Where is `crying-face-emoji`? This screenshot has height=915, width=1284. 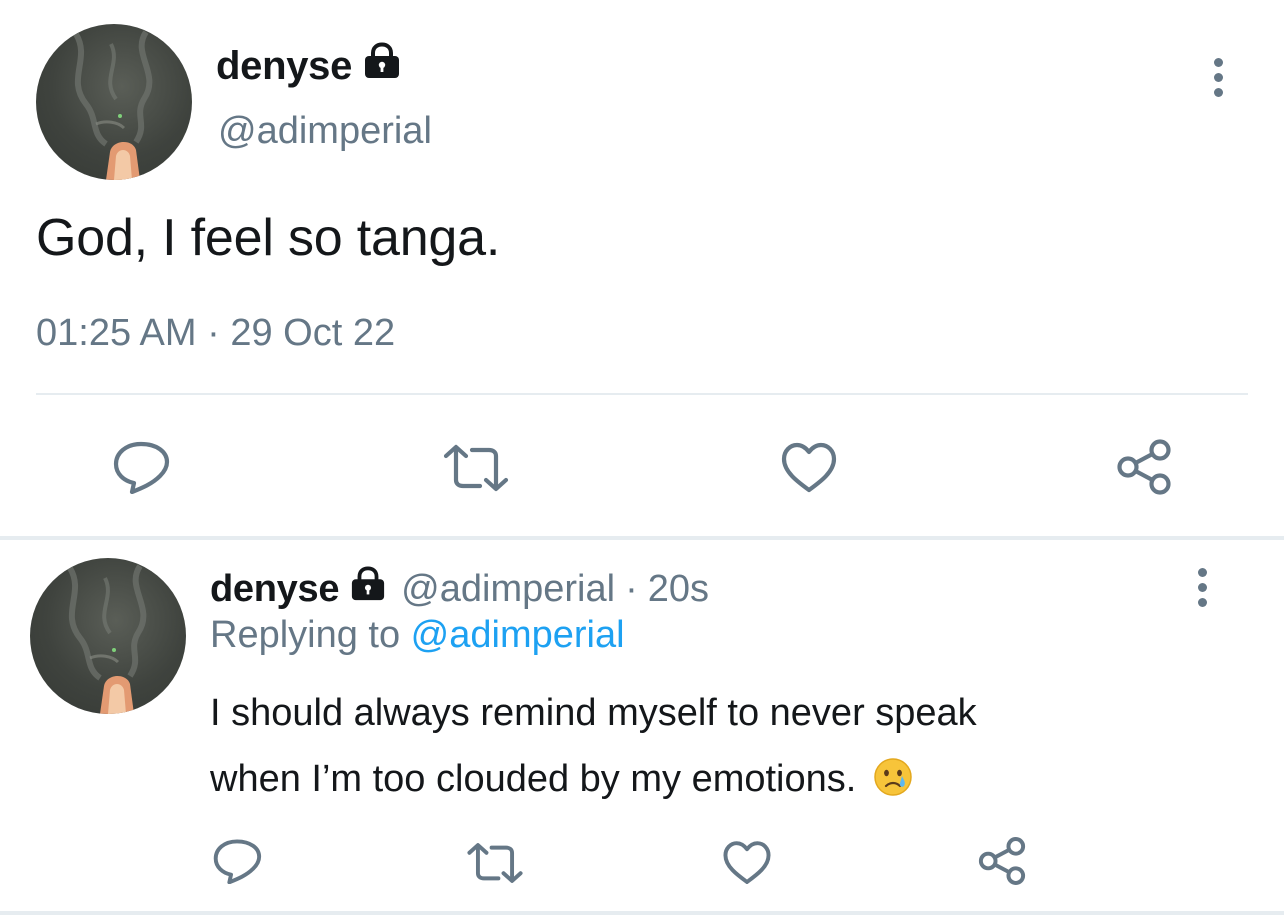 crying-face-emoji is located at coordinates (893, 785).